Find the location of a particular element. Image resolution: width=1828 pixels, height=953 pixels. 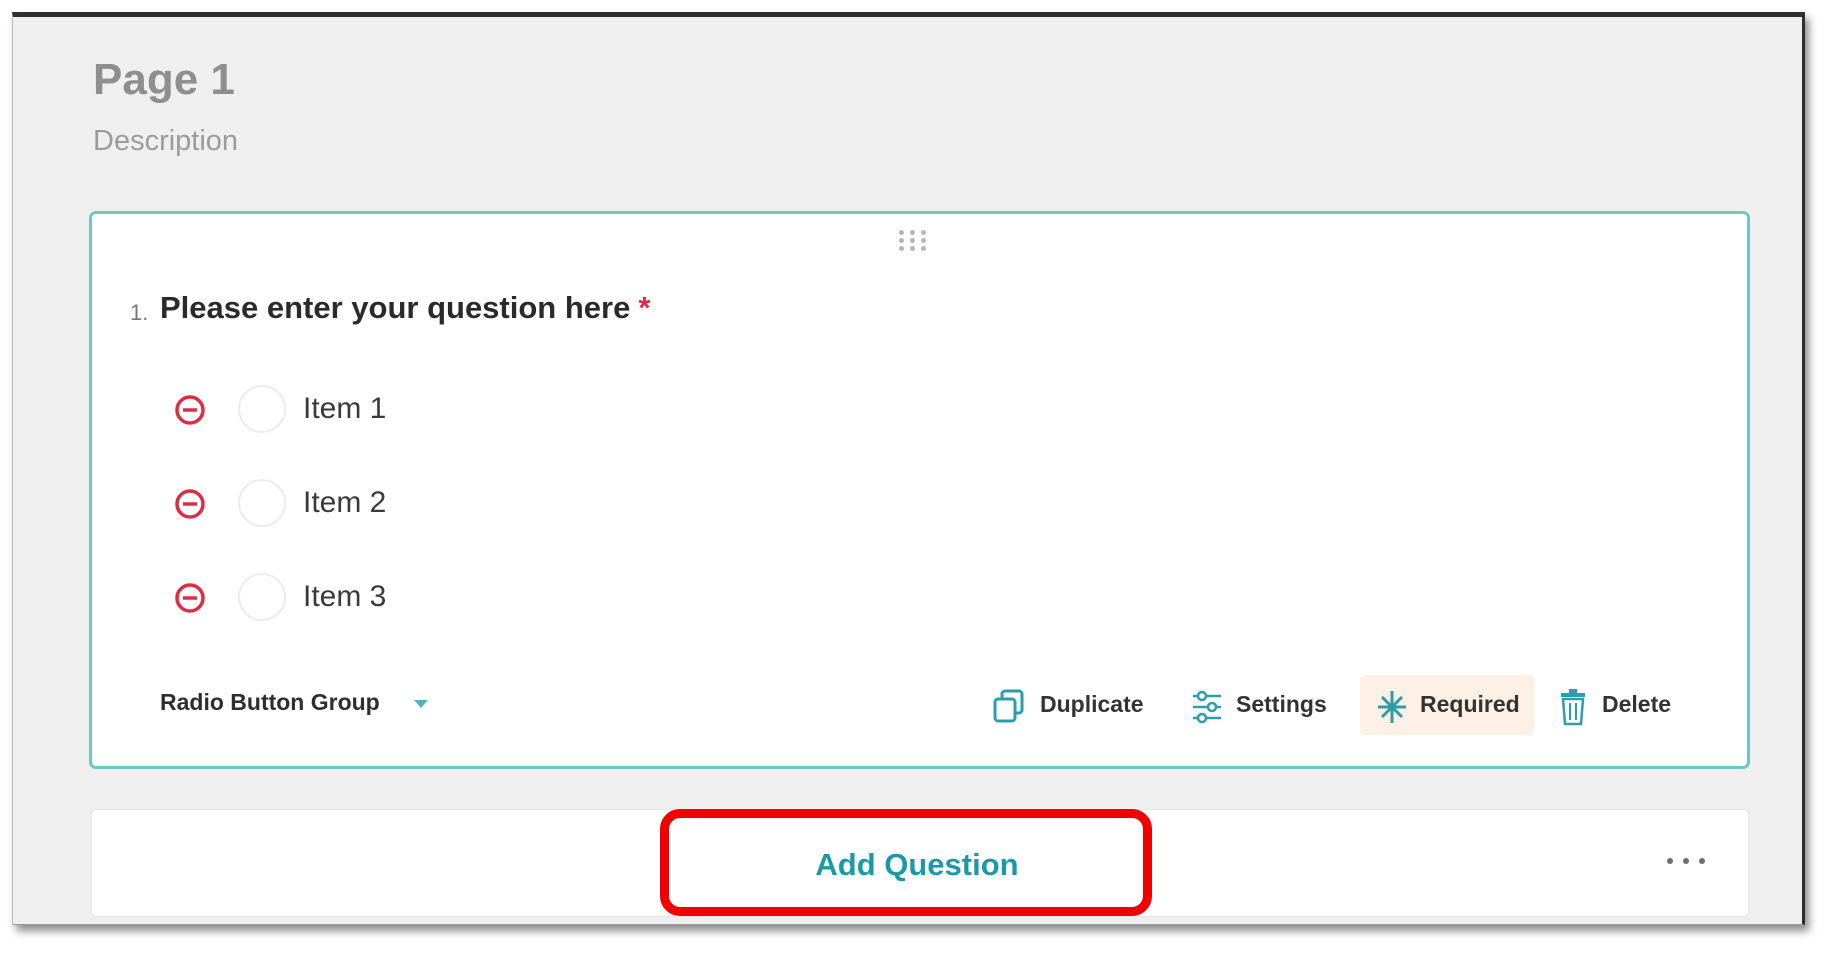

choice-item: Item 3 is located at coordinates (372, 598).